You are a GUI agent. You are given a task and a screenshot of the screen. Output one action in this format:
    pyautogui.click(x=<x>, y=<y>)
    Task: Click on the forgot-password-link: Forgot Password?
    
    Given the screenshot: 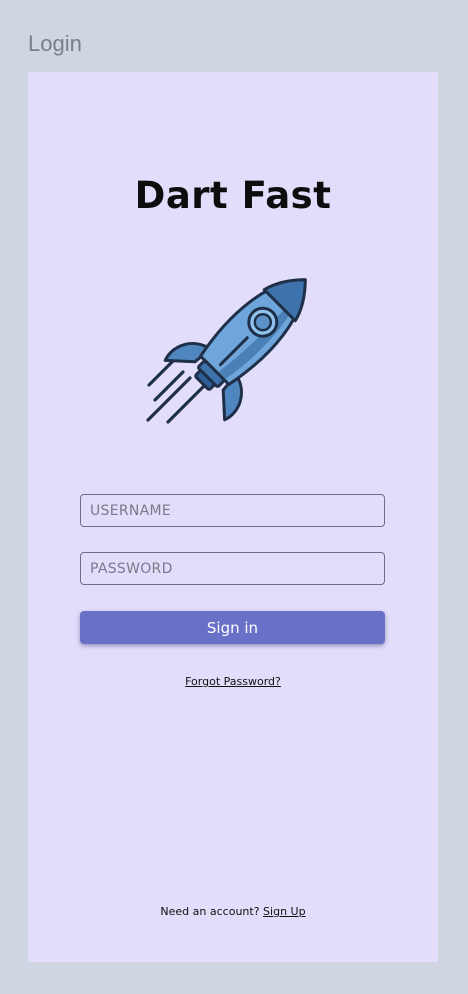 What is the action you would take?
    pyautogui.click(x=233, y=681)
    